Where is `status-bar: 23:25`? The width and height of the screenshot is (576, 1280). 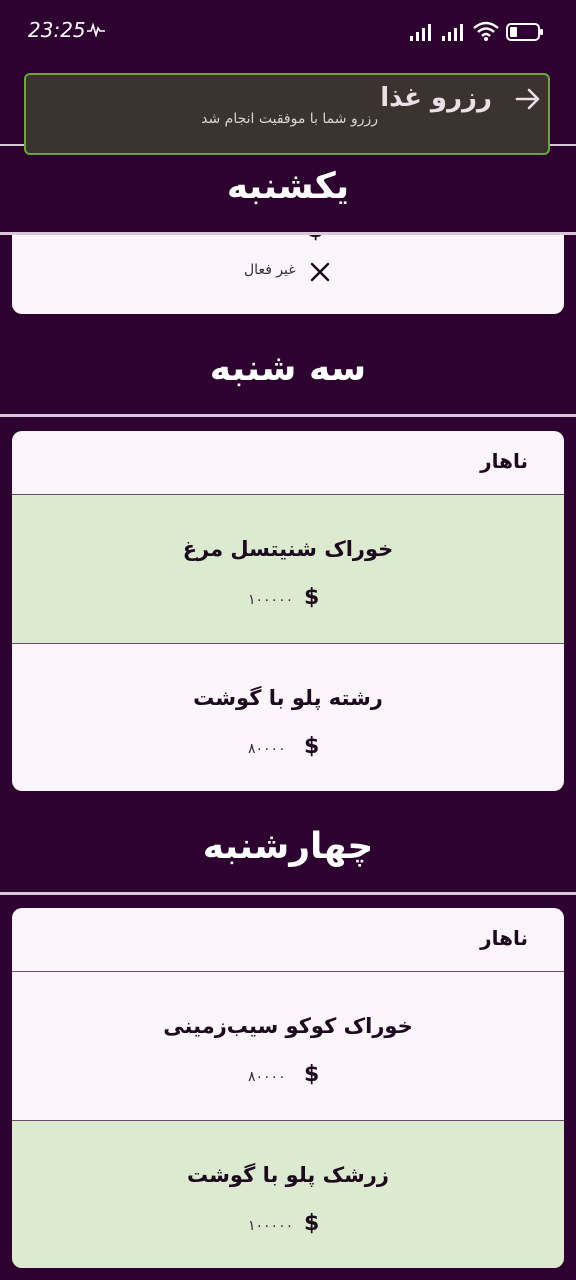
status-bar: 23:25 is located at coordinates (288, 32).